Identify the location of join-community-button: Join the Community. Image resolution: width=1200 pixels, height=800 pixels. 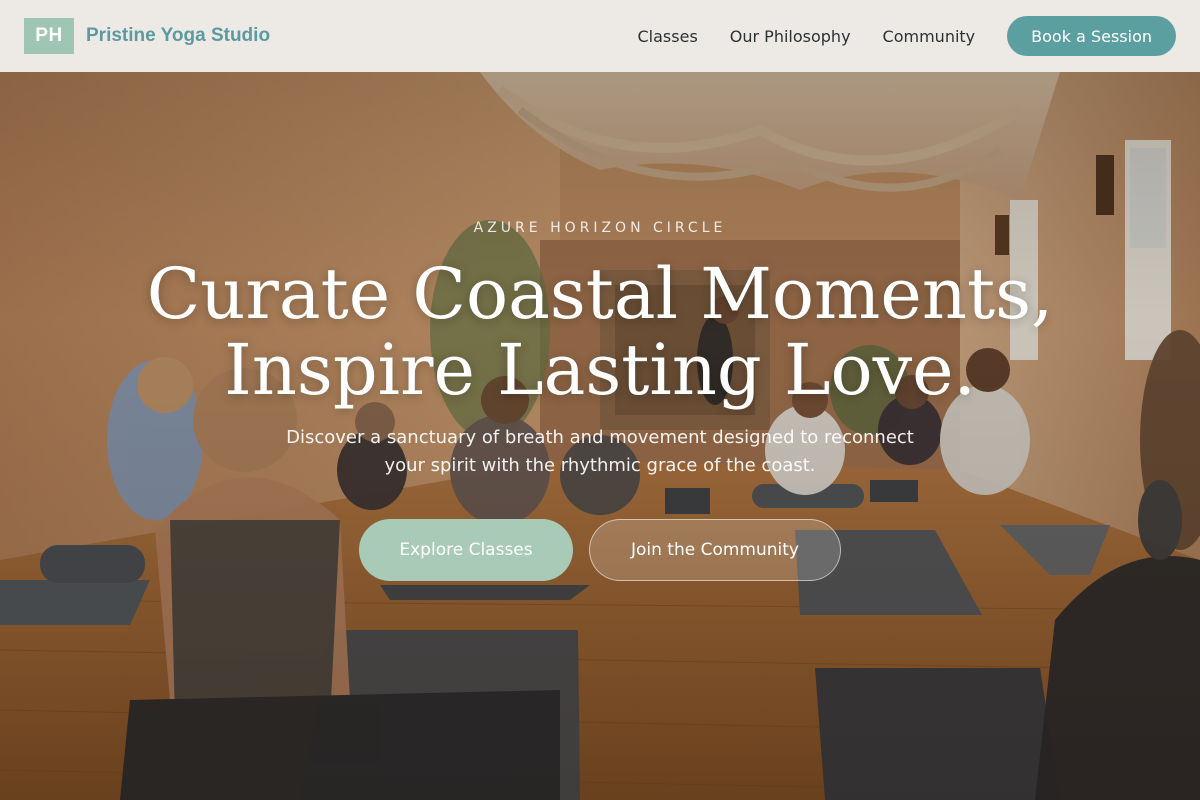
(715, 550).